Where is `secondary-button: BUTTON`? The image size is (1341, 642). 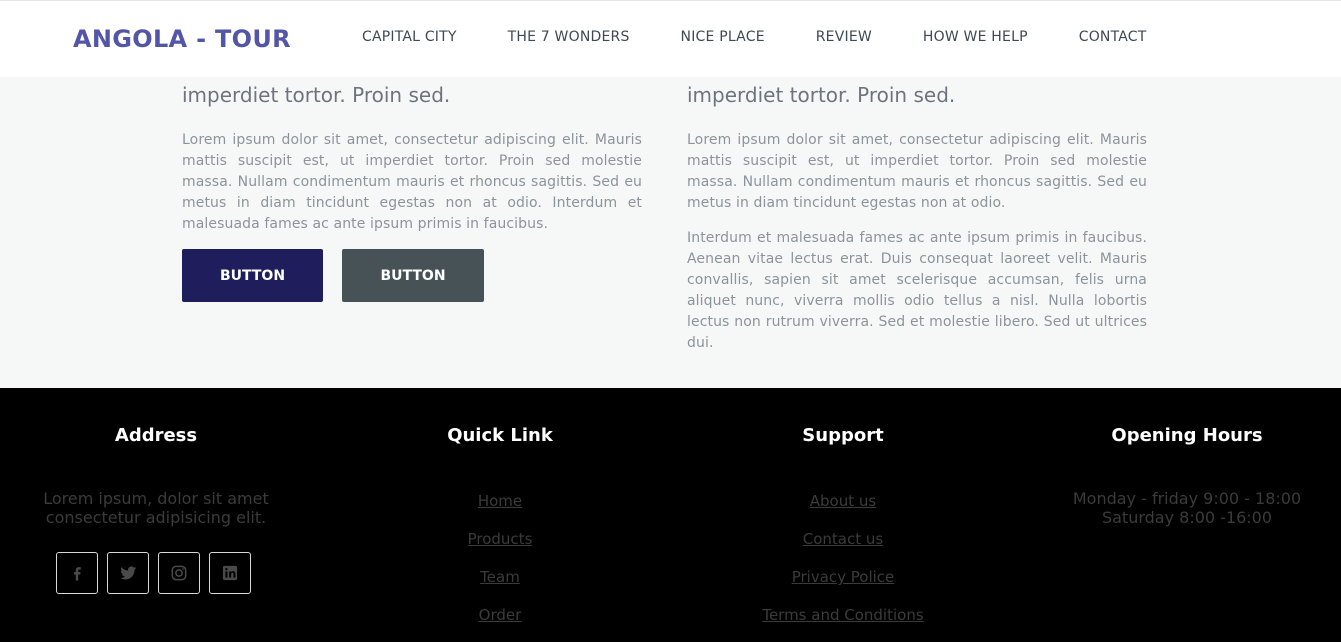 secondary-button: BUTTON is located at coordinates (413, 275).